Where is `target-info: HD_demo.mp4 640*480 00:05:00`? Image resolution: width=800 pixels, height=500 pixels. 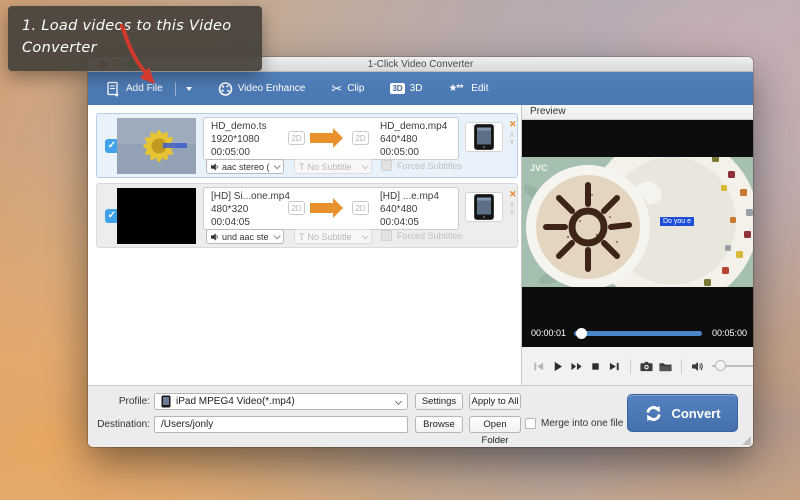
target-info: HD_demo.mp4 640*480 00:05:00 is located at coordinates (413, 139).